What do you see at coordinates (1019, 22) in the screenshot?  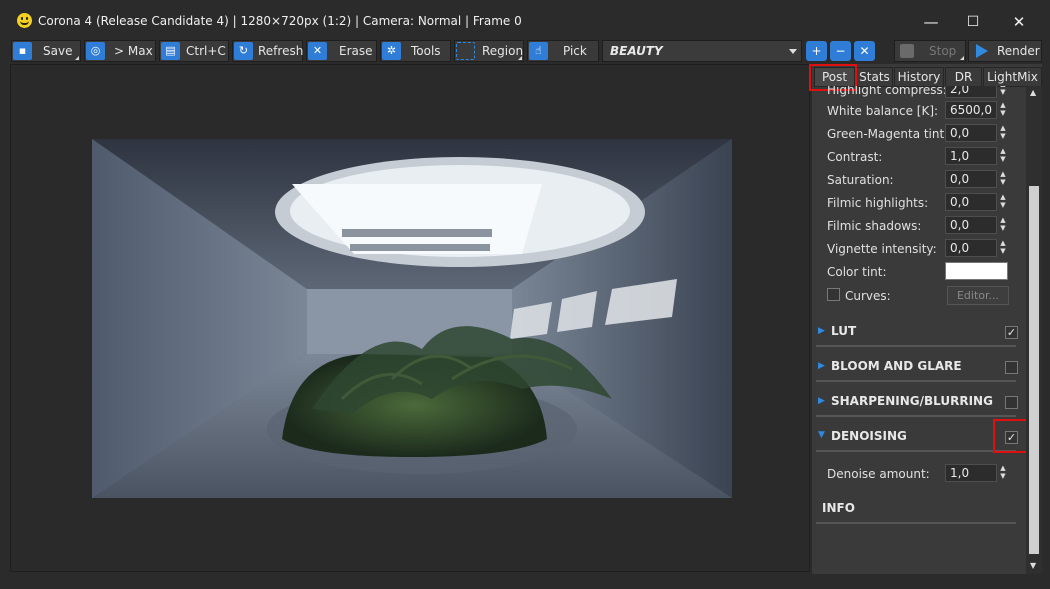 I see `close-button: ✕` at bounding box center [1019, 22].